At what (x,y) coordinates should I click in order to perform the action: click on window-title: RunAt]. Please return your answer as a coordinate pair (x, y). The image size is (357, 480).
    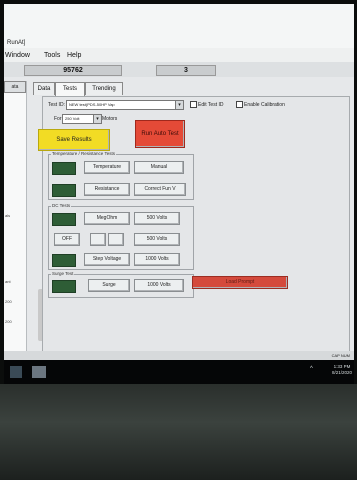
    Looking at the image, I should click on (16, 43).